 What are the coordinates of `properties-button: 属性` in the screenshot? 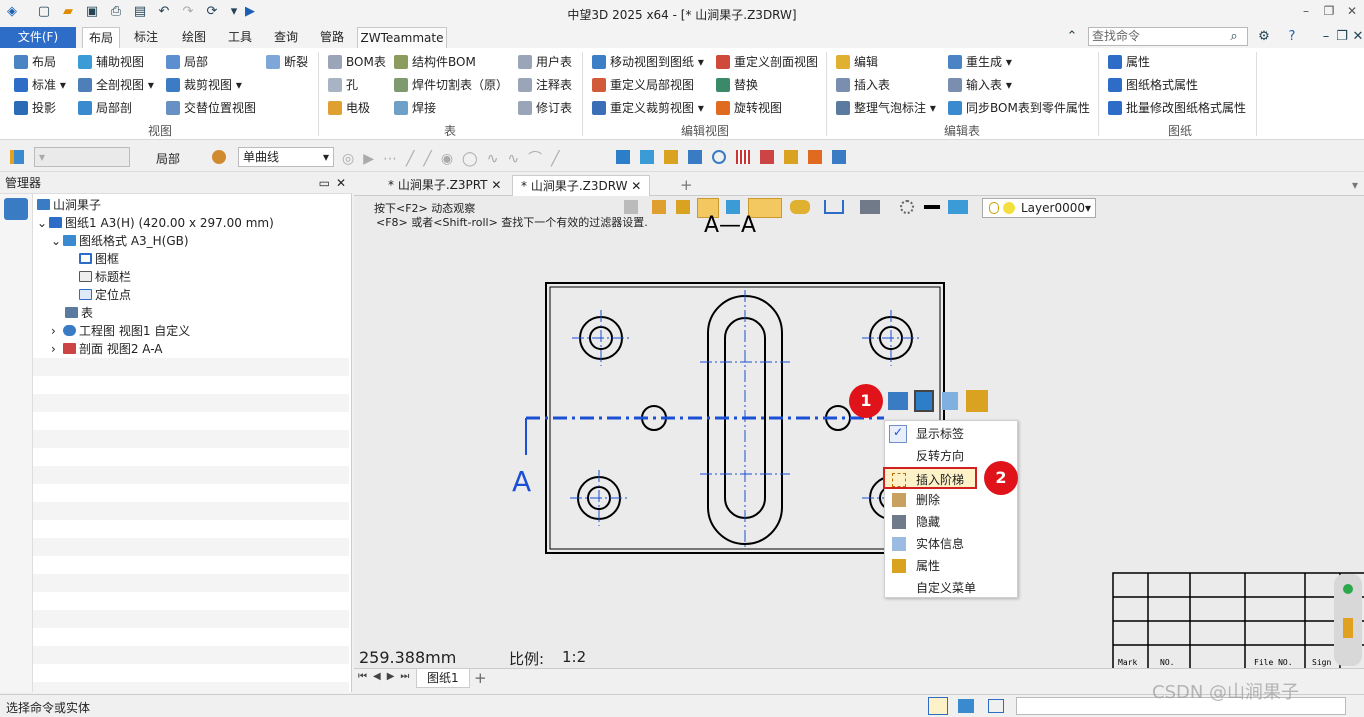 It's located at (1128, 62).